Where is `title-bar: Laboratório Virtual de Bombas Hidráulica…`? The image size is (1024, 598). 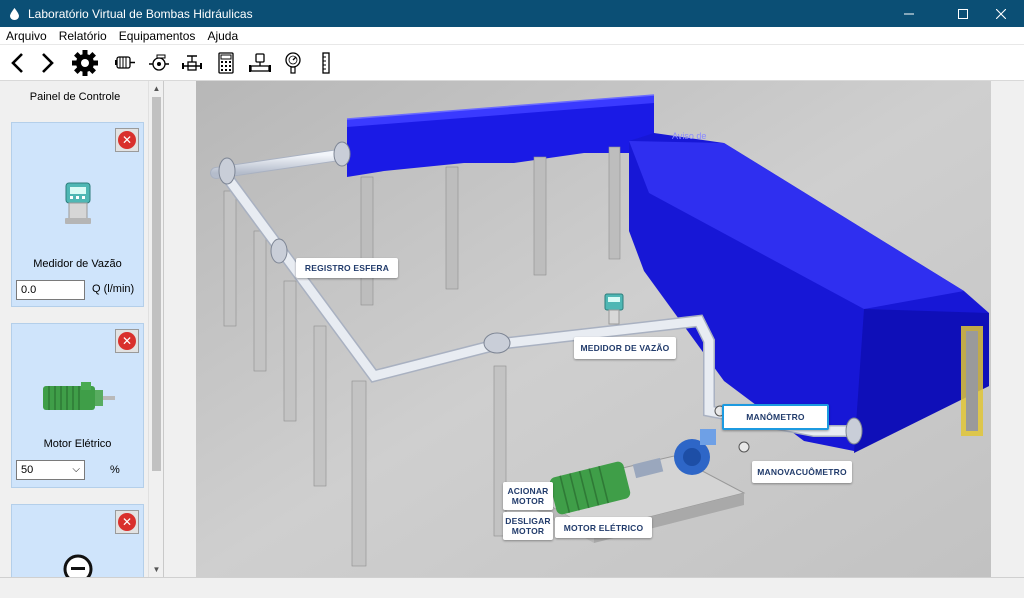 title-bar: Laboratório Virtual de Bombas Hidráulica… is located at coordinates (512, 13).